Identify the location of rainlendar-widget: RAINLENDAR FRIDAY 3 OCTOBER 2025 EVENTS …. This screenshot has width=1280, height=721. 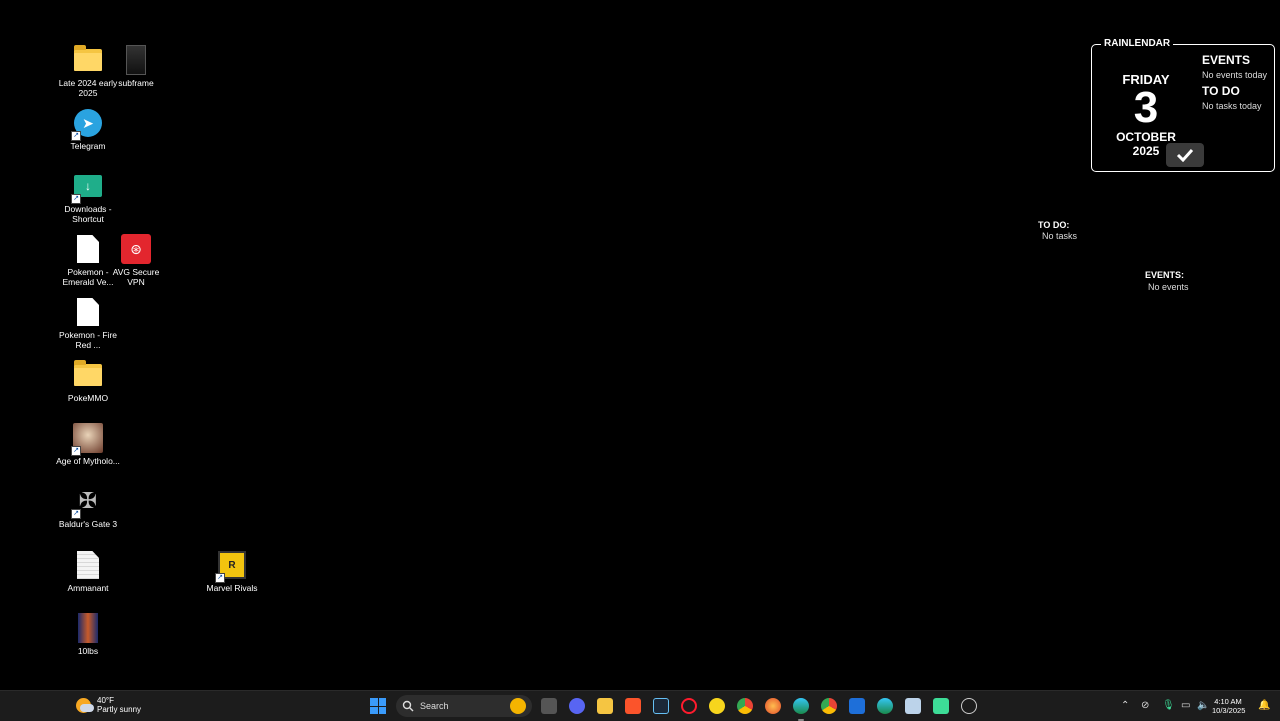
(1183, 105).